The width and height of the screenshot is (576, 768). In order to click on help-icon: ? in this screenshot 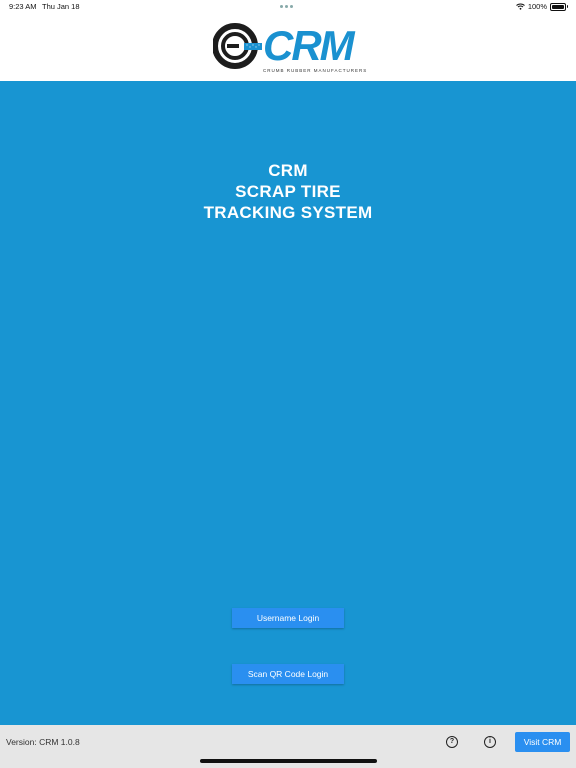, I will do `click(452, 742)`.